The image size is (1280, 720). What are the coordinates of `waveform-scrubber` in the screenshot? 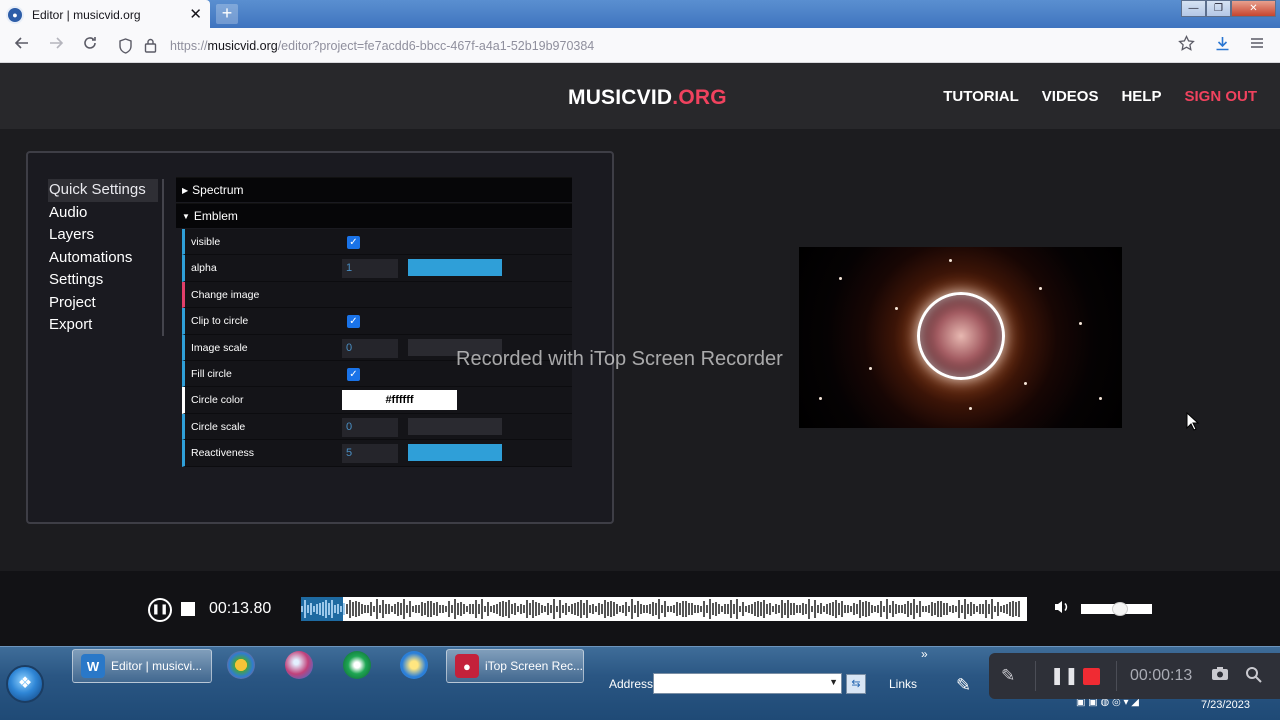 It's located at (664, 609).